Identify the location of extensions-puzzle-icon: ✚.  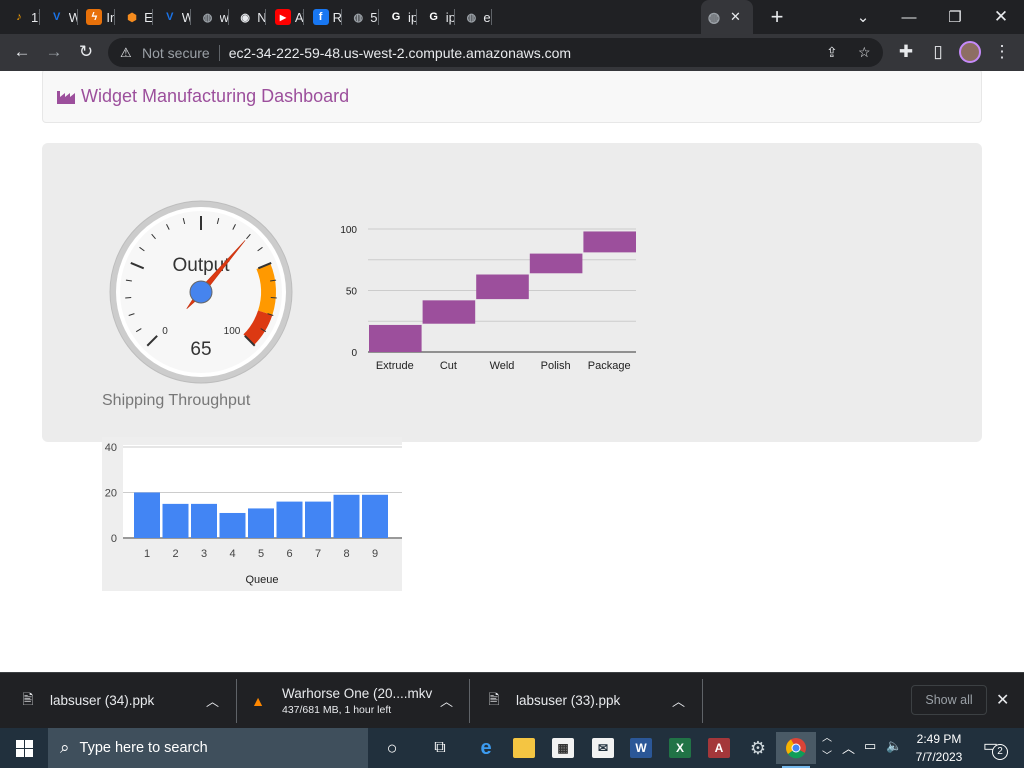
(906, 52).